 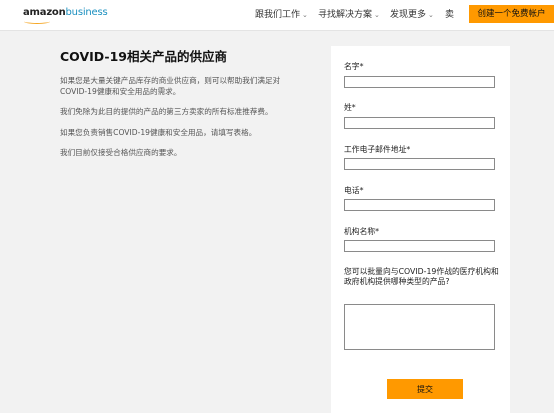 I want to click on page-title: COVID-19相关产品的供应商, so click(x=143, y=56).